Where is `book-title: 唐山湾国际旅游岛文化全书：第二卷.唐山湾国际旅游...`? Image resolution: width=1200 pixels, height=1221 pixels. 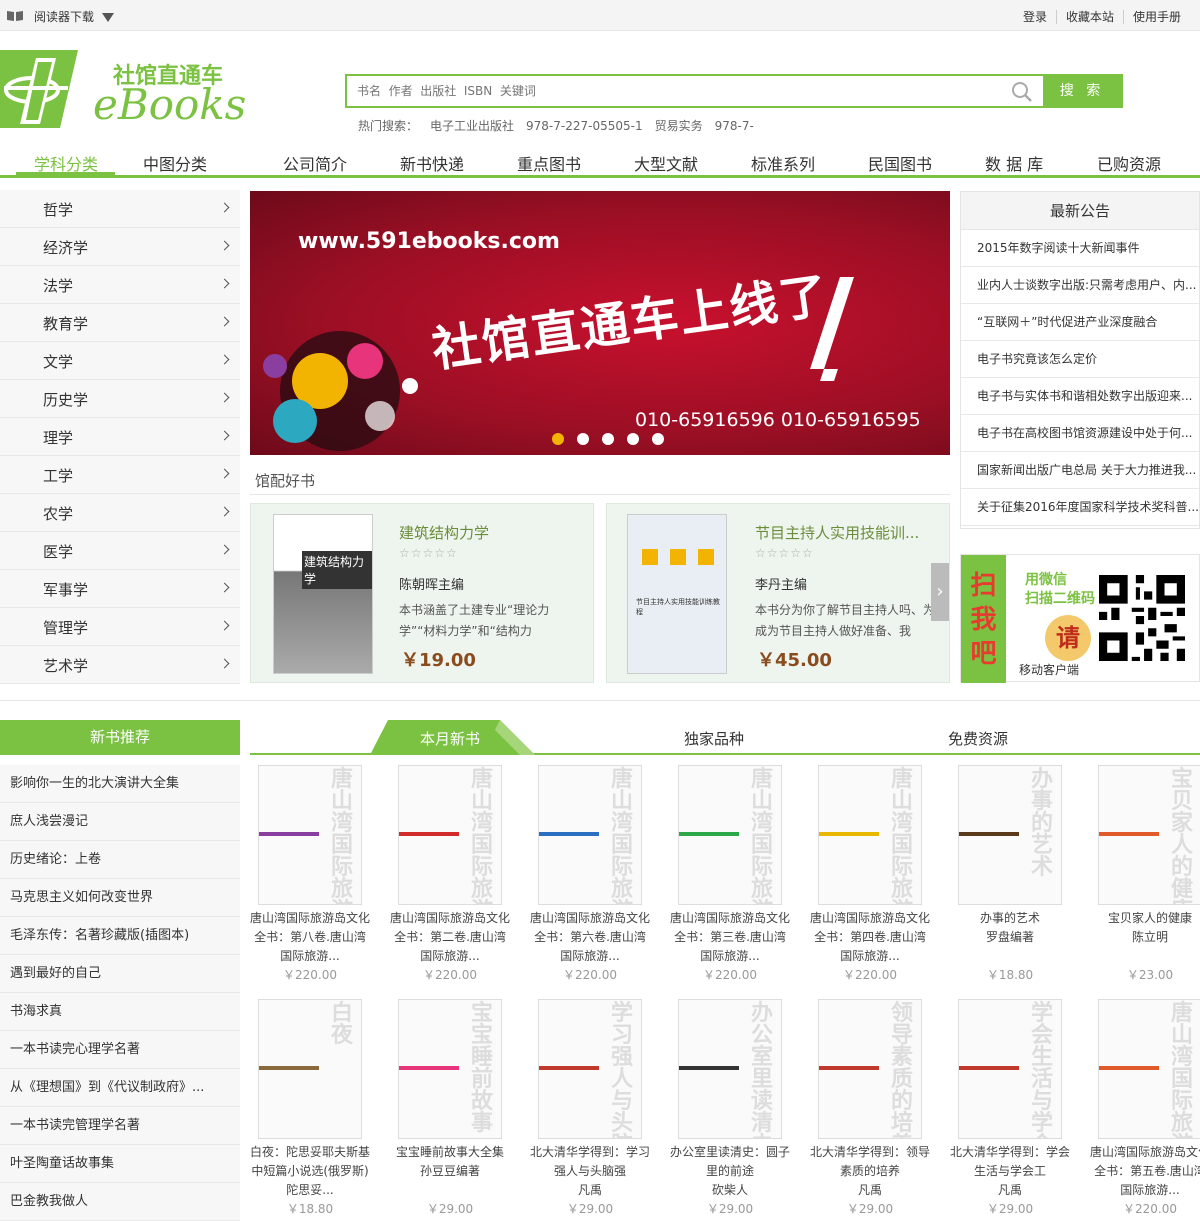 book-title: 唐山湾国际旅游岛文化全书：第二卷.唐山湾国际旅游... is located at coordinates (450, 937).